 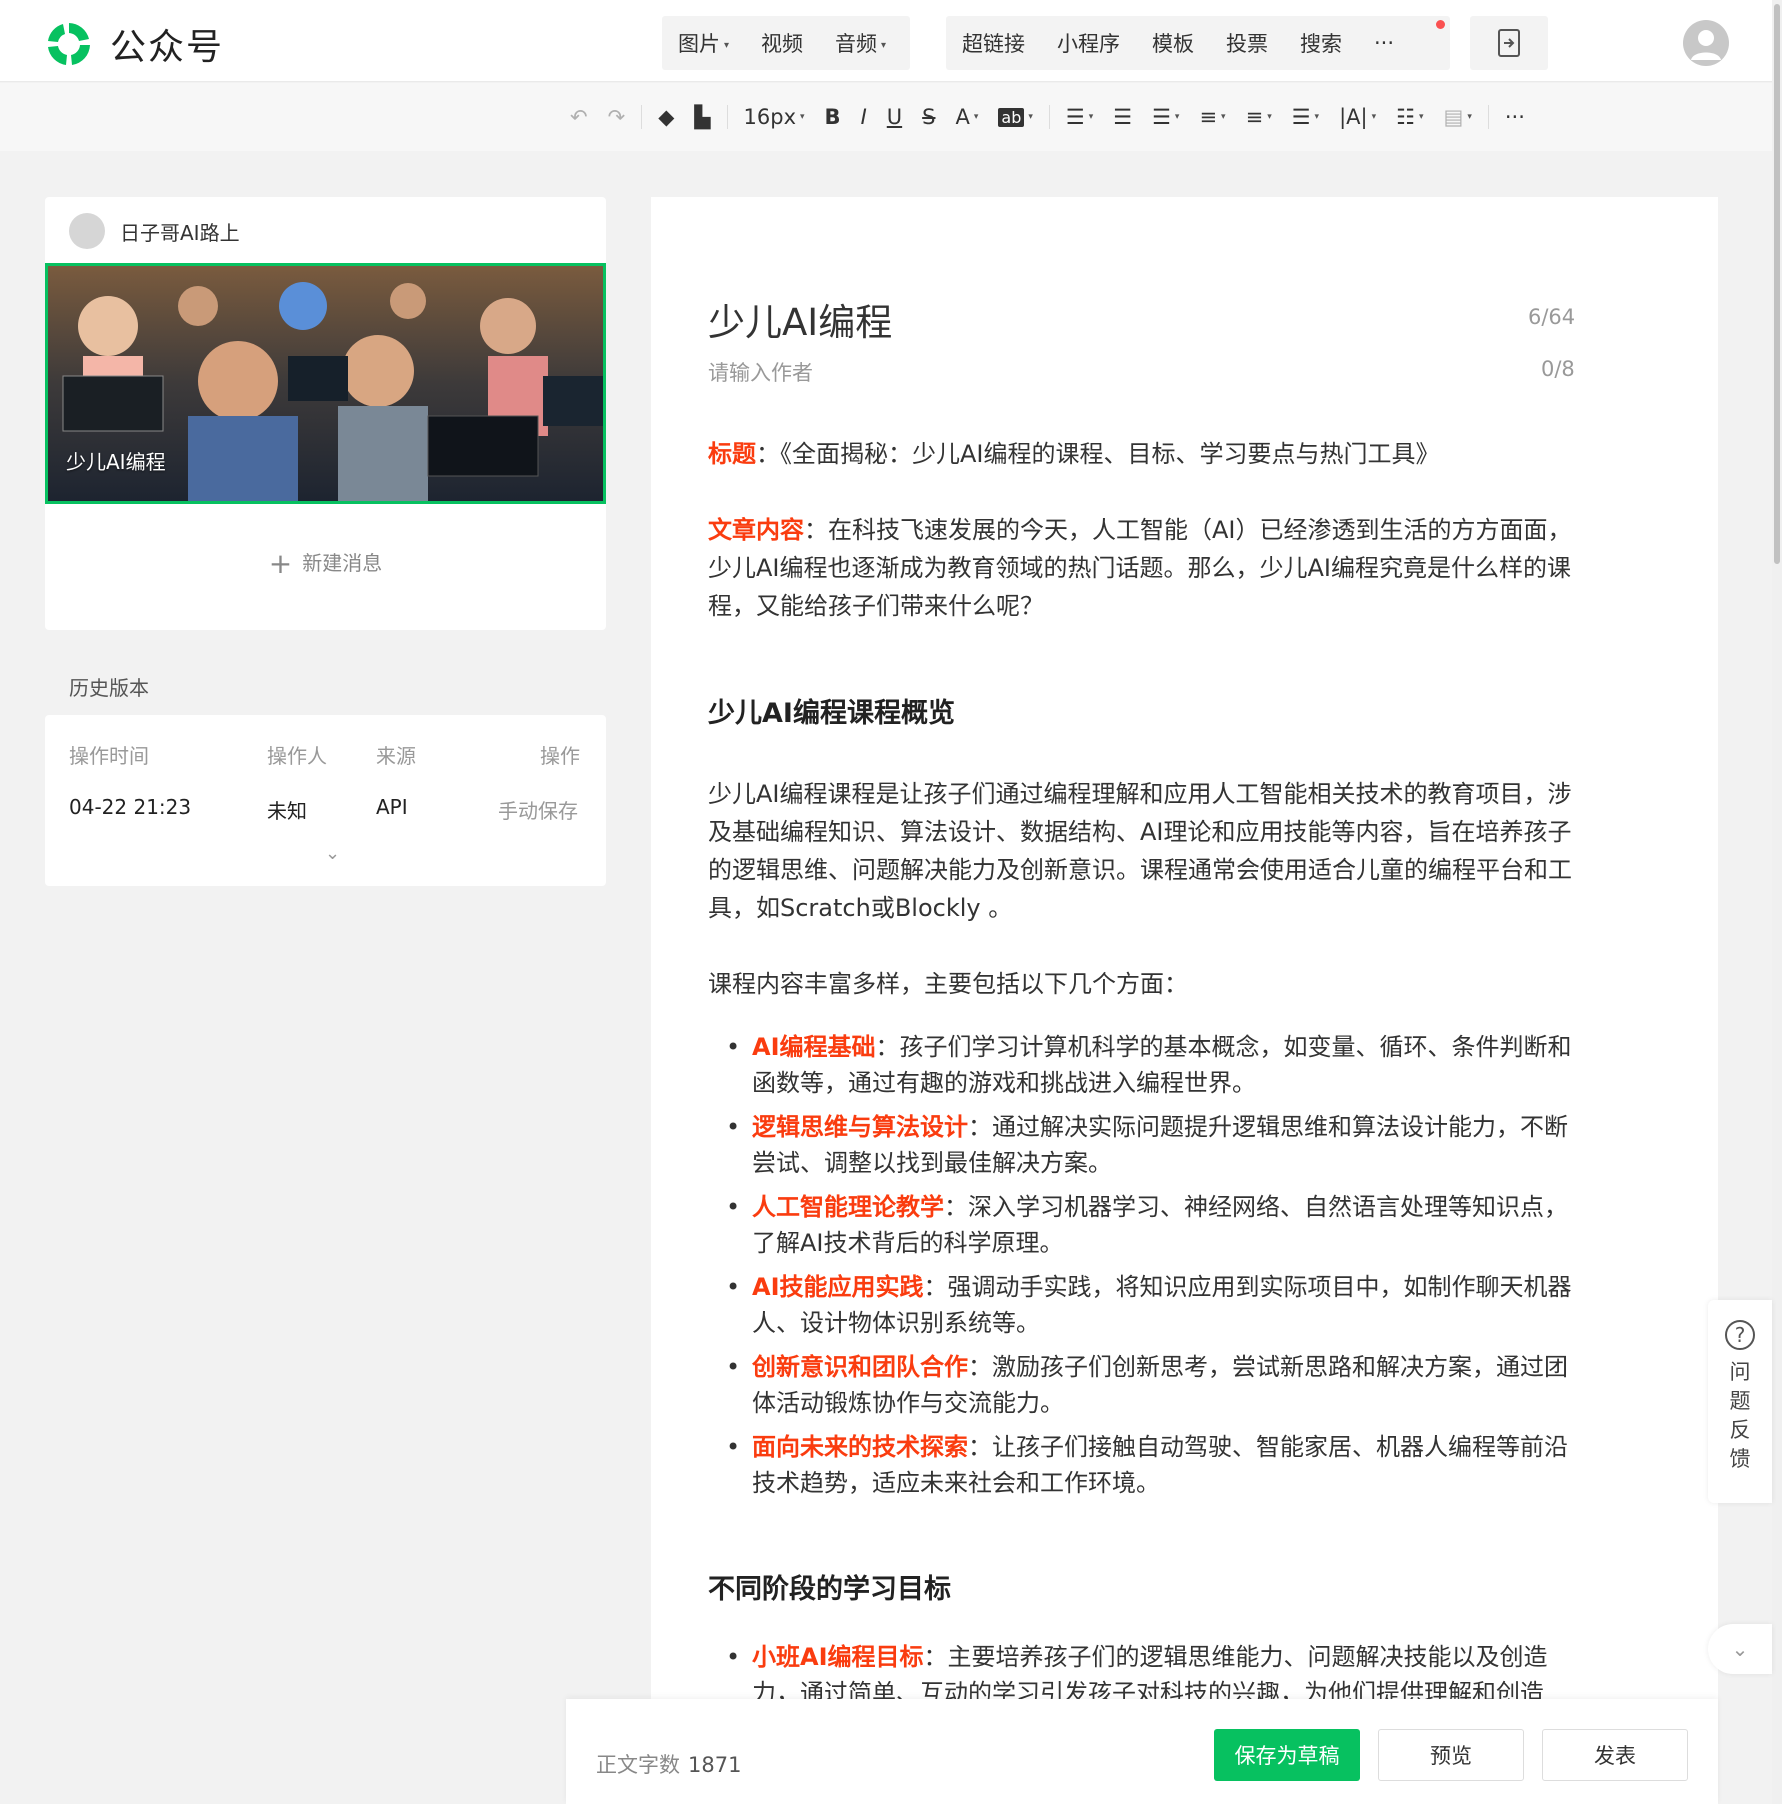 What do you see at coordinates (666, 117) in the screenshot?
I see `format-painter-icon: ◆` at bounding box center [666, 117].